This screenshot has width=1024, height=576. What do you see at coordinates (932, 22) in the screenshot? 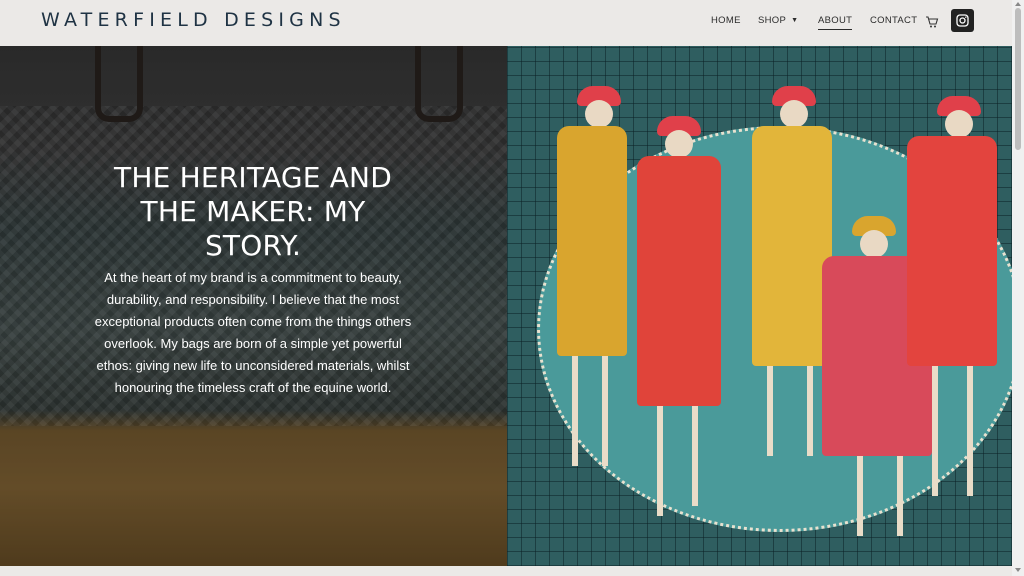
I see `cart-icon` at bounding box center [932, 22].